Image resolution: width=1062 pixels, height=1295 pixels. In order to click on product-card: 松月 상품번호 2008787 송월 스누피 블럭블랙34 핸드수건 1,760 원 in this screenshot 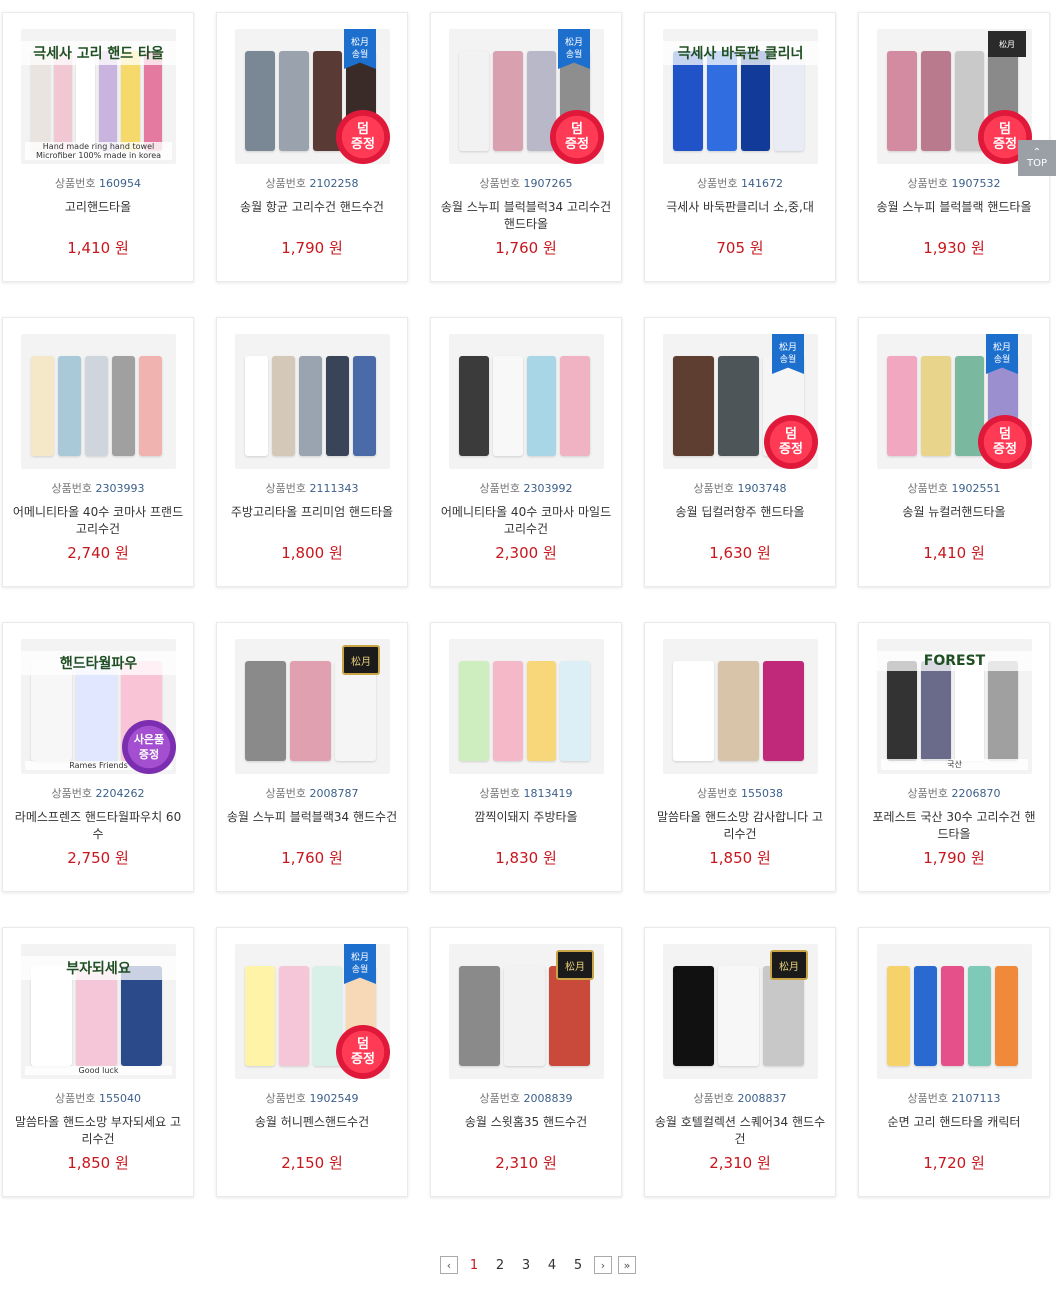, I will do `click(312, 757)`.